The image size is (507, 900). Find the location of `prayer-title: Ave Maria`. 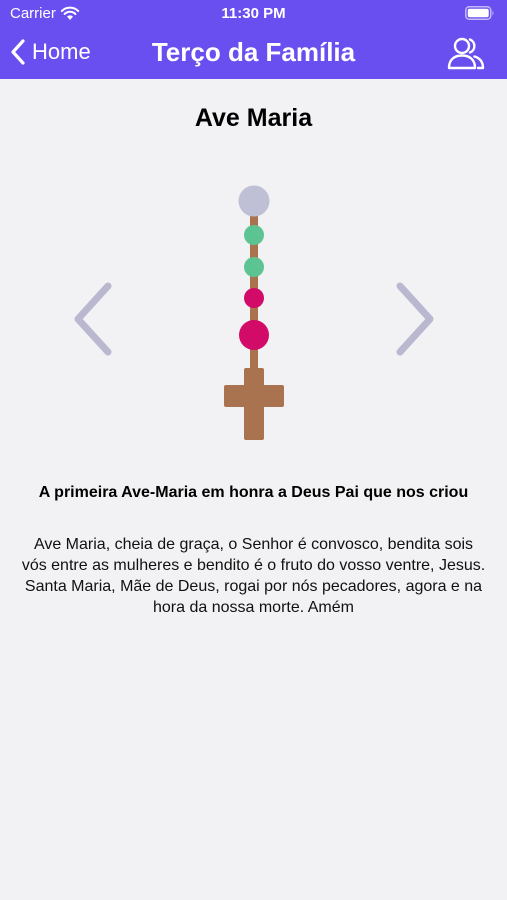

prayer-title: Ave Maria is located at coordinates (253, 118).